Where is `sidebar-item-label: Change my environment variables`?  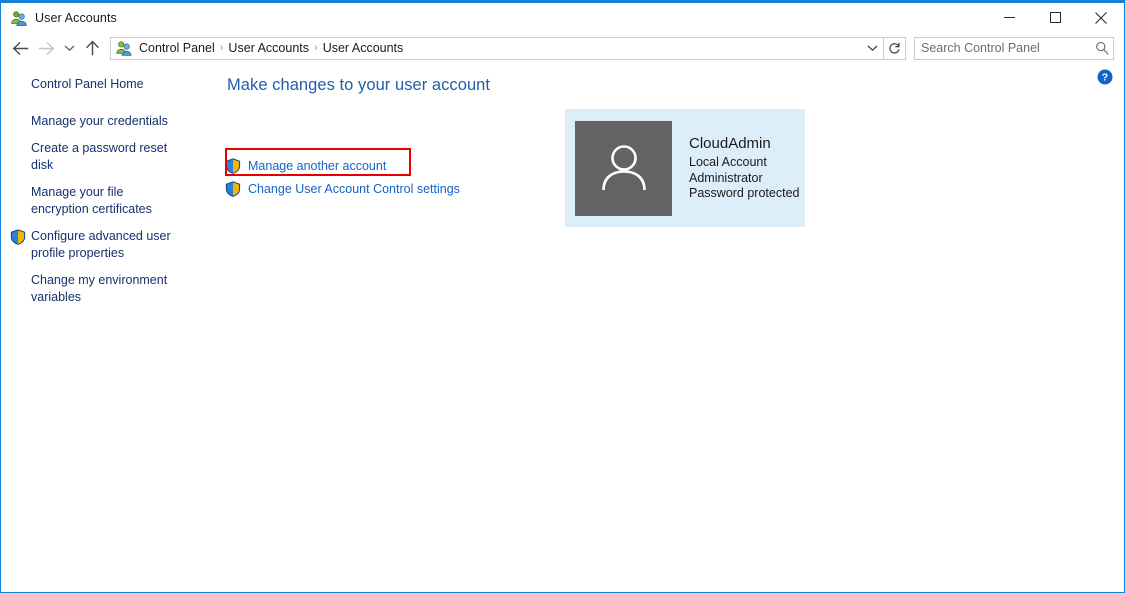 sidebar-item-label: Change my environment variables is located at coordinates (99, 288).